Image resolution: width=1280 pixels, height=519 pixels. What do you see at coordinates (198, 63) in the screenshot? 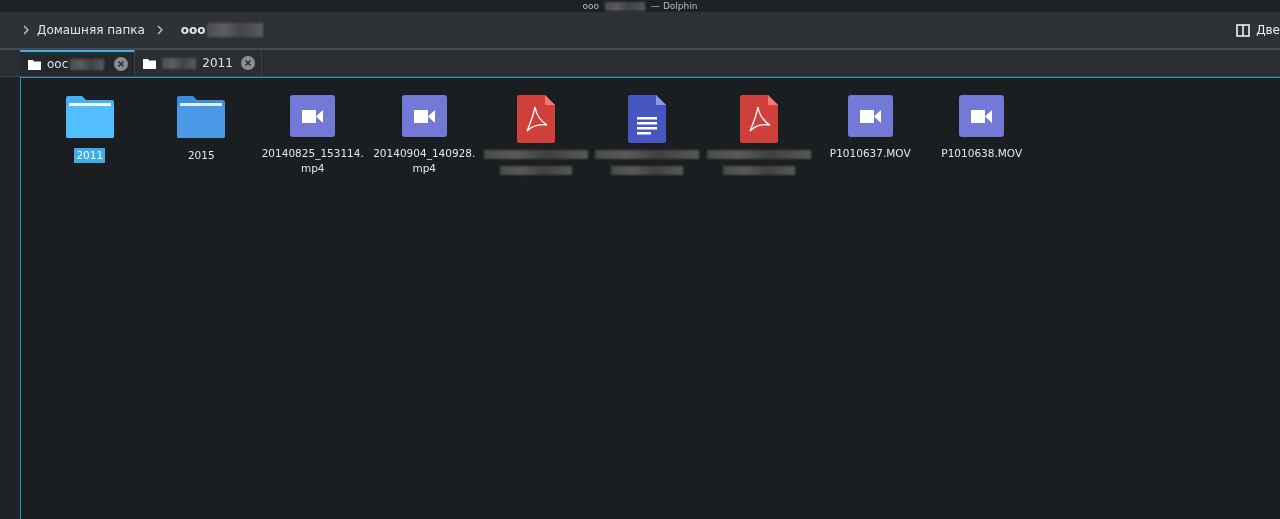
I see `tab: 2011` at bounding box center [198, 63].